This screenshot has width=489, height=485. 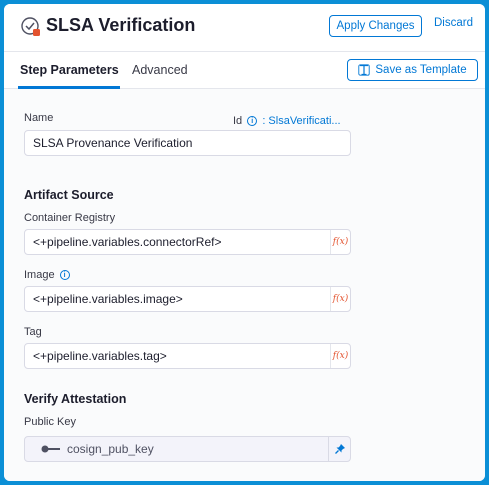 I want to click on public-key-input: cosign_pub_key, so click(x=187, y=449).